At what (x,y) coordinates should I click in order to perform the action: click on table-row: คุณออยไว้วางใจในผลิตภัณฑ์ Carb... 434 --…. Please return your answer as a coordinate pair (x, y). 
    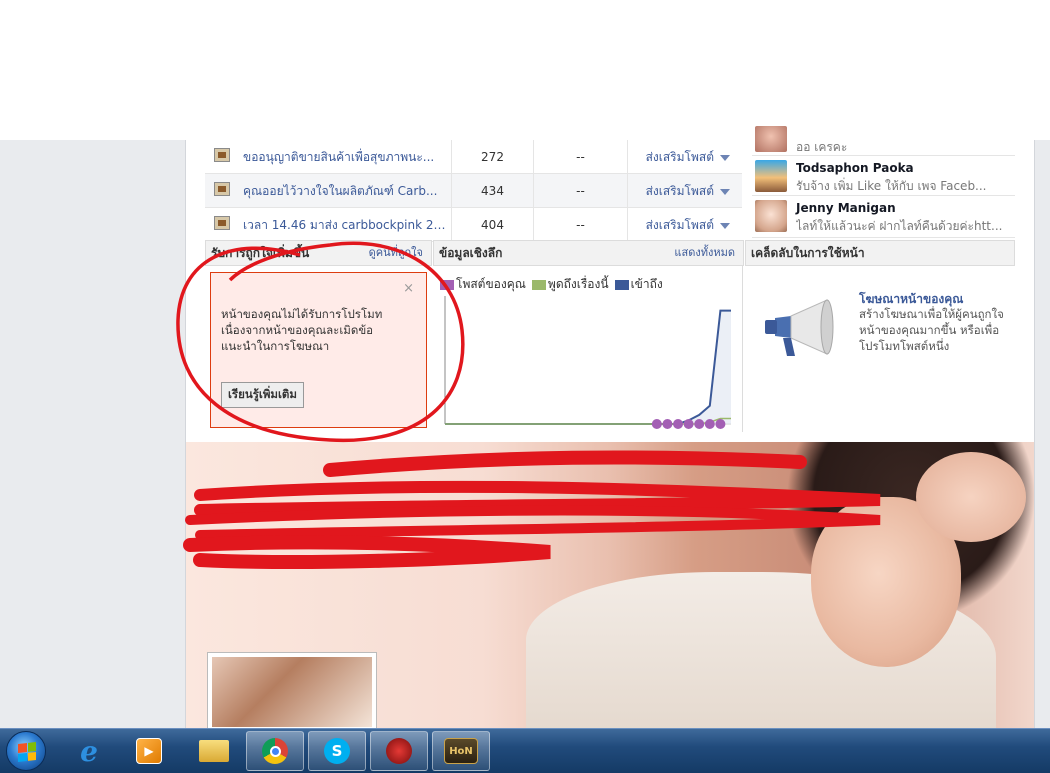
    Looking at the image, I should click on (473, 191).